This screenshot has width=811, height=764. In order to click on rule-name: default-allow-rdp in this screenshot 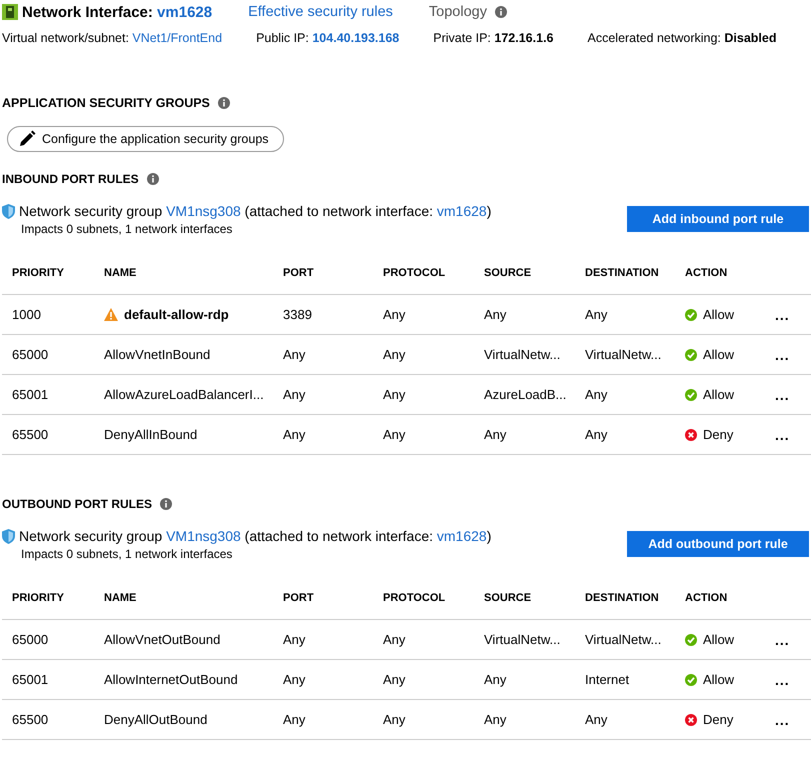, I will do `click(176, 314)`.